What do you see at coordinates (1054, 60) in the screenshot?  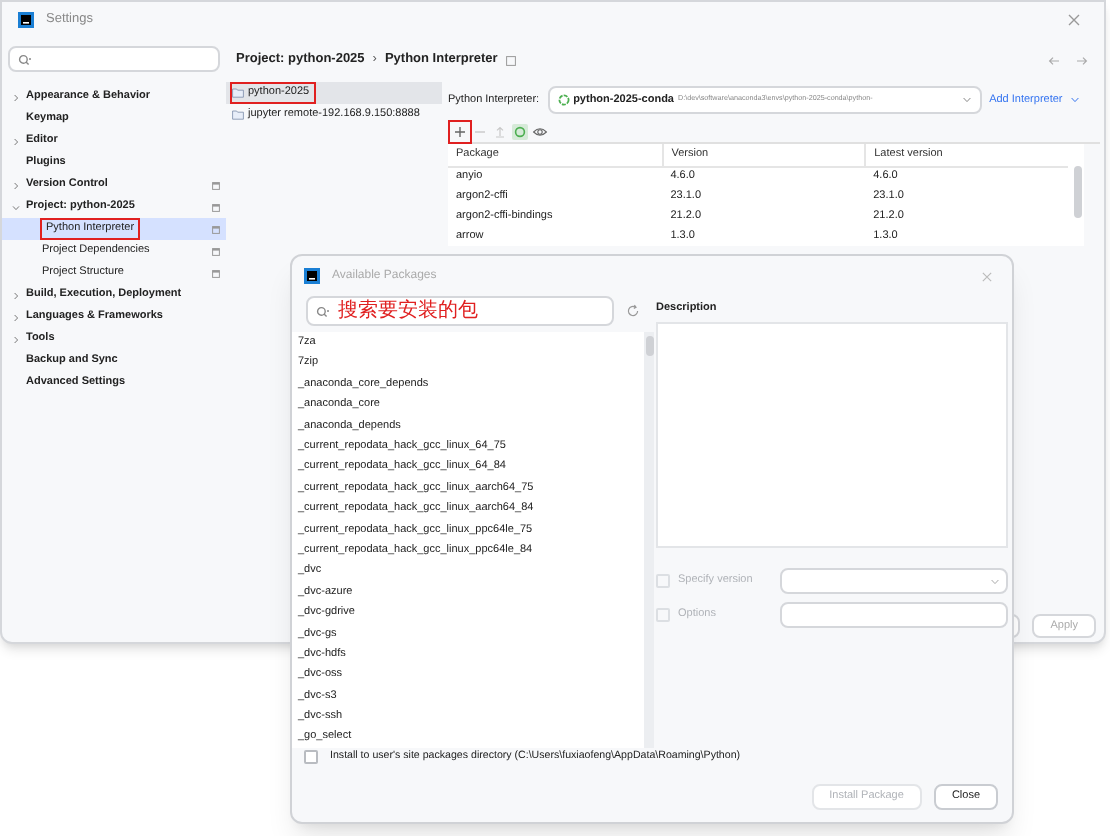 I see `back-arrow-icon` at bounding box center [1054, 60].